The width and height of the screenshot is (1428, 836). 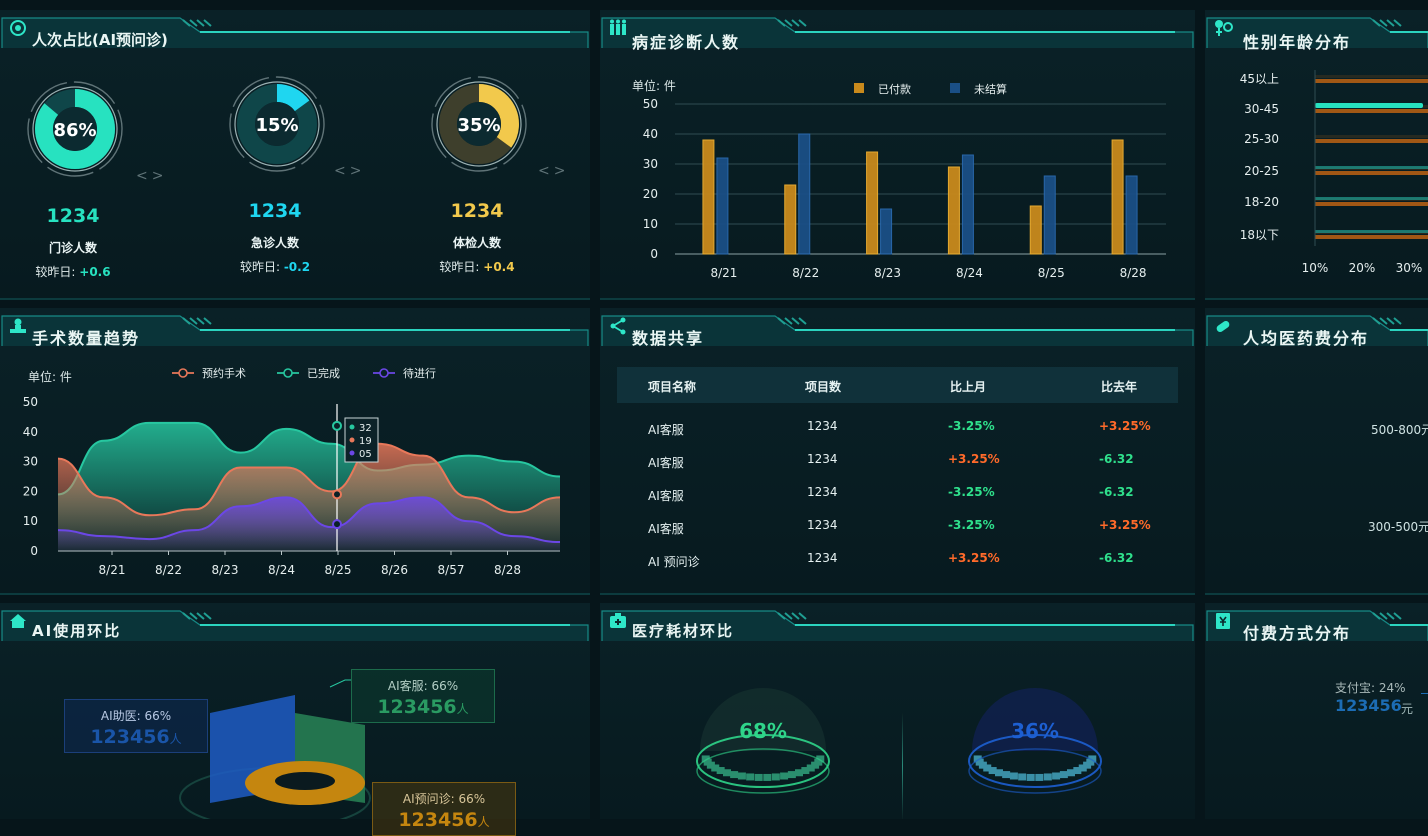 I want to click on age-label: 25-30, so click(x=1261, y=139).